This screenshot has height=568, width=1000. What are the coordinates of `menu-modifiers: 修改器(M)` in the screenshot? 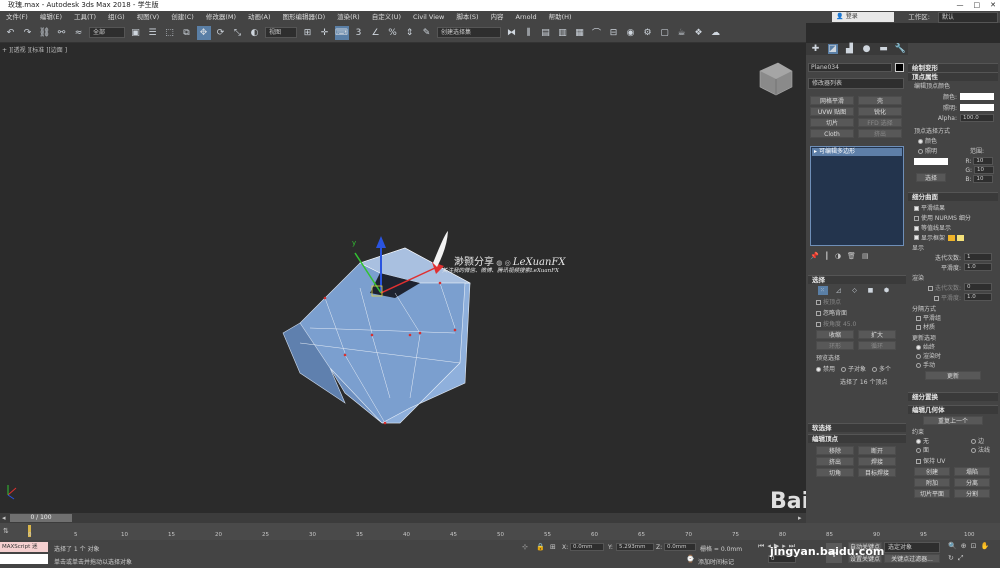 It's located at (221, 17).